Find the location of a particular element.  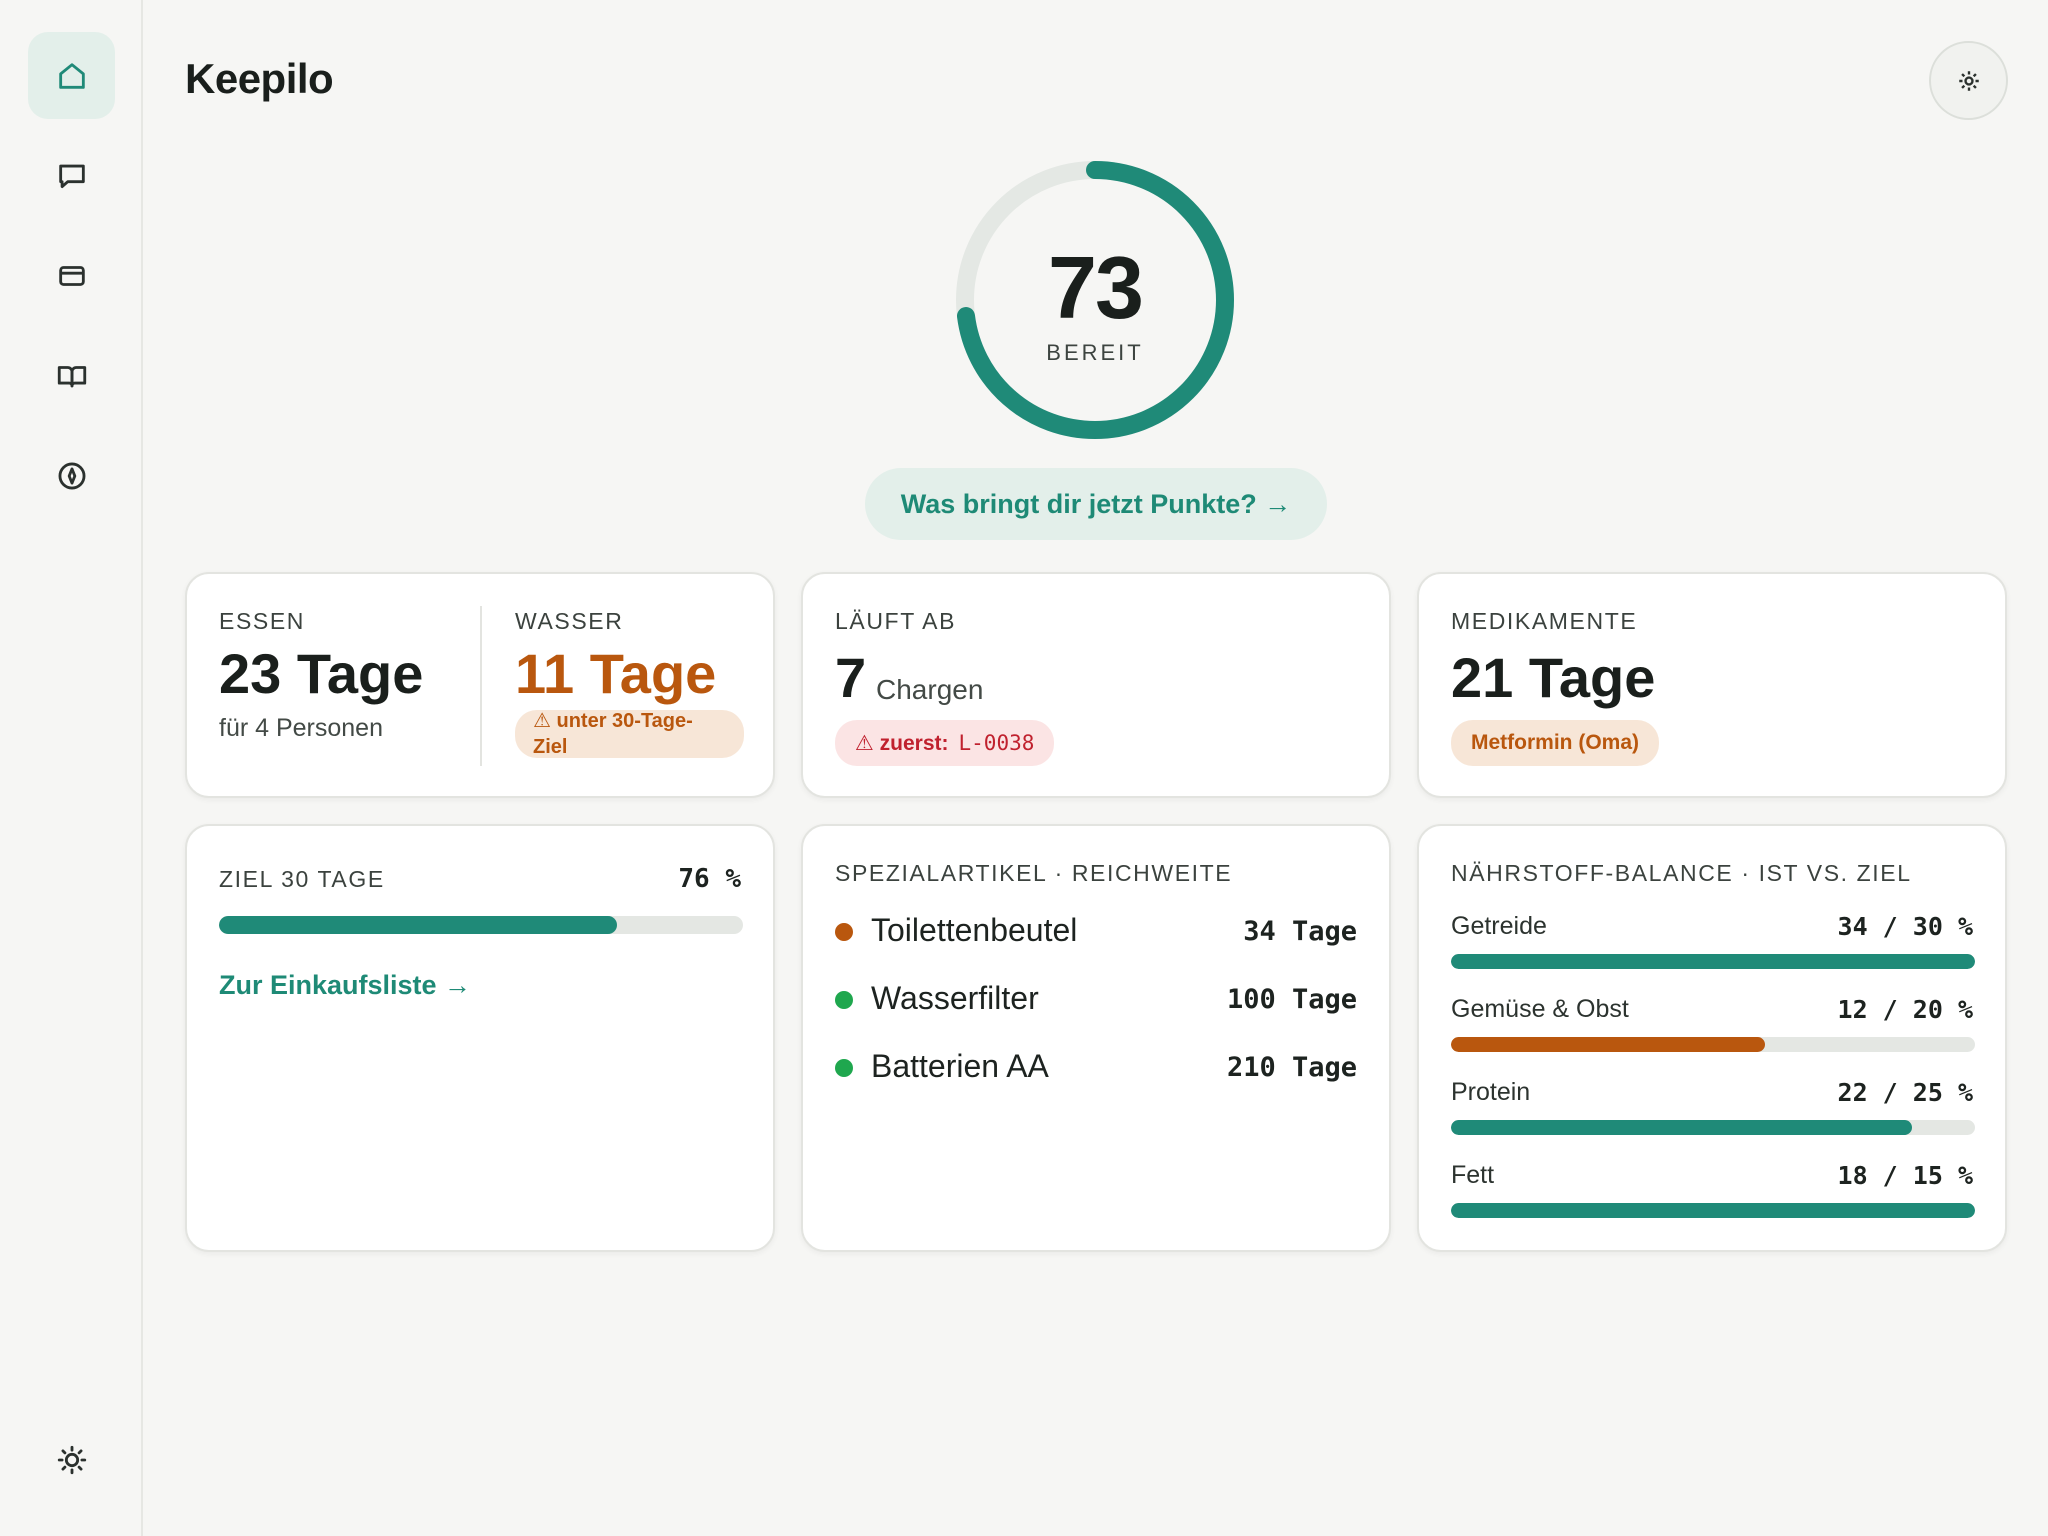

chat-icon is located at coordinates (71, 176).